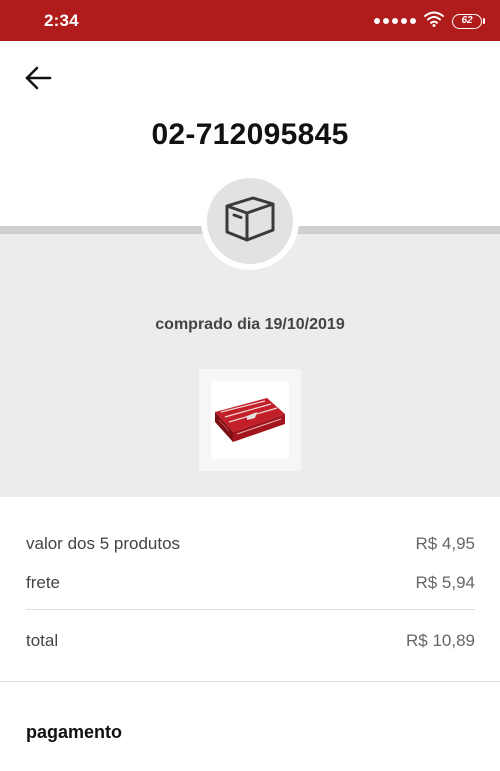 Image resolution: width=500 pixels, height=771 pixels. Describe the element at coordinates (250, 641) in the screenshot. I see `total-row: total R$ 10,89` at that location.